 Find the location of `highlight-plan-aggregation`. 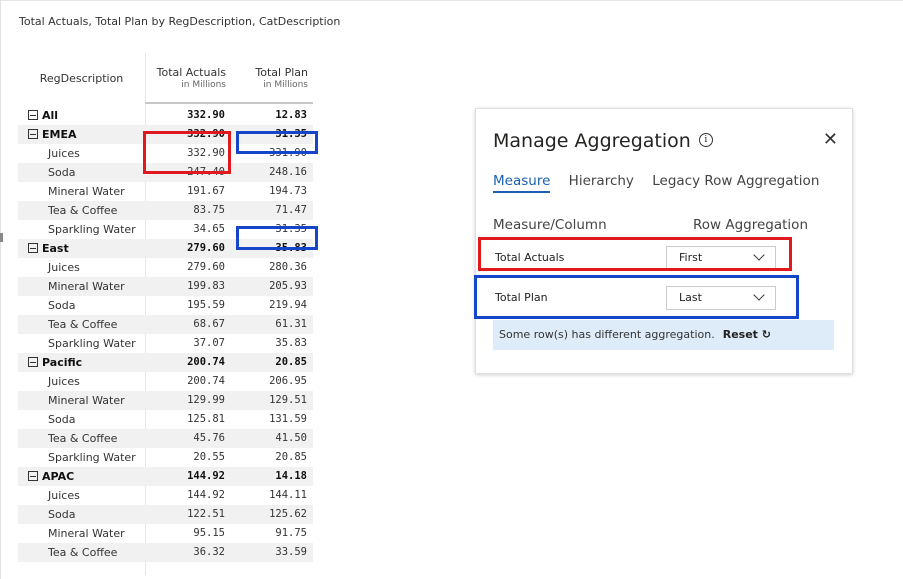

highlight-plan-aggregation is located at coordinates (636, 297).